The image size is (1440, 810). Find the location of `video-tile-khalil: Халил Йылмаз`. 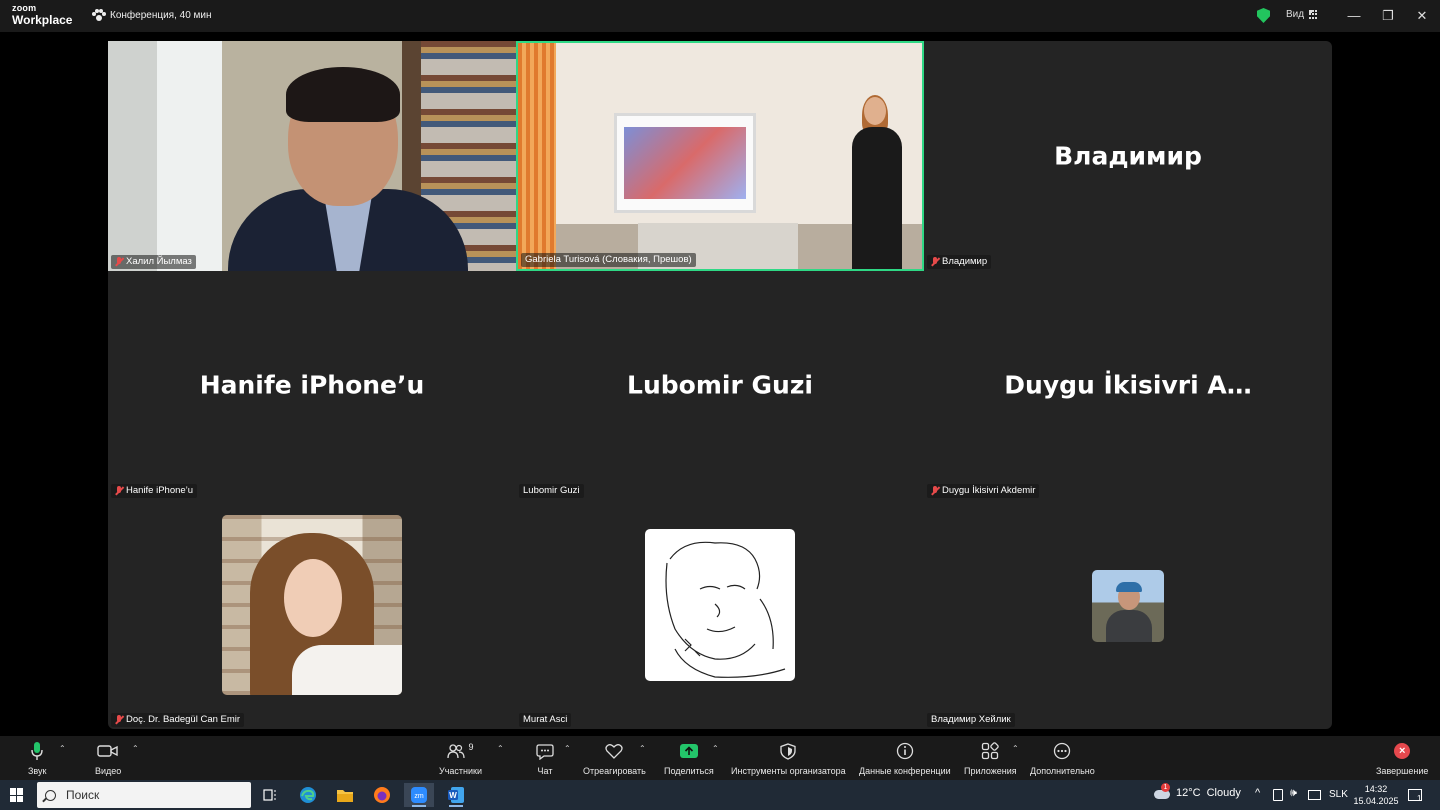

video-tile-khalil: Халил Йылмаз is located at coordinates (312, 156).